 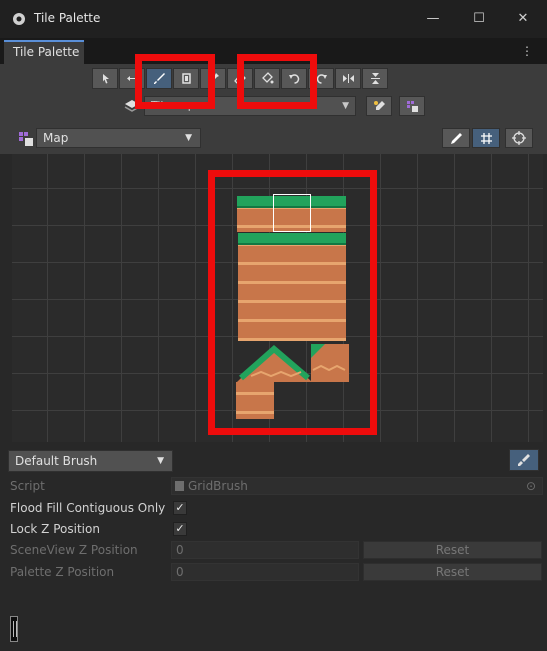 I want to click on highlight-box-tiles, so click(x=292, y=302).